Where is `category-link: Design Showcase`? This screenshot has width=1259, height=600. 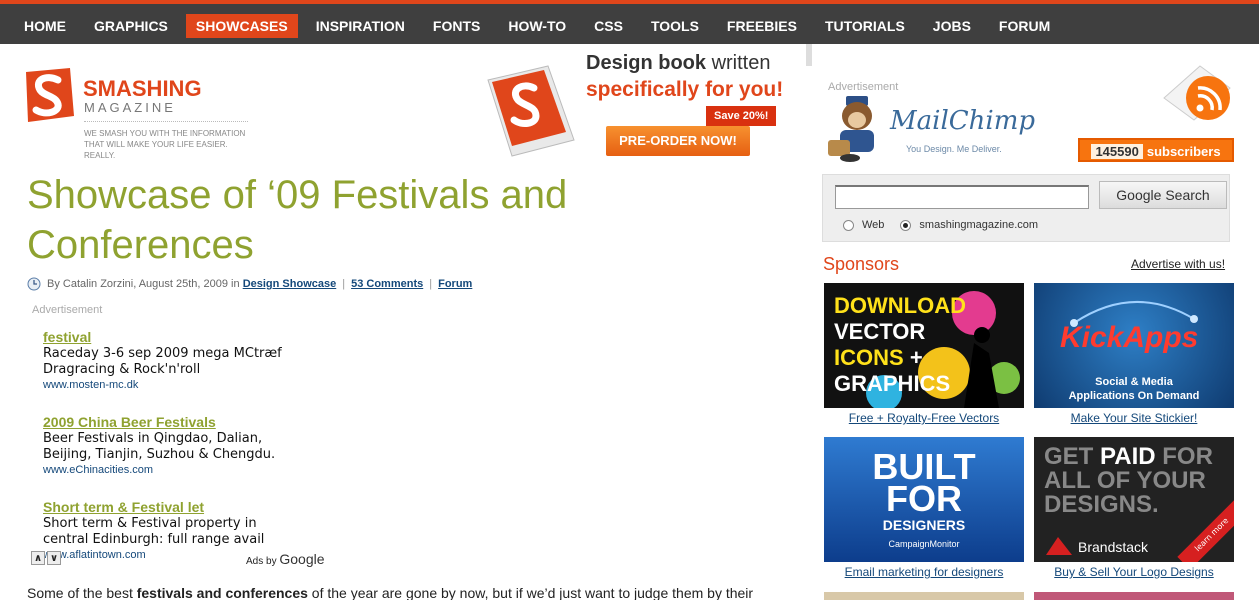 category-link: Design Showcase is located at coordinates (290, 284).